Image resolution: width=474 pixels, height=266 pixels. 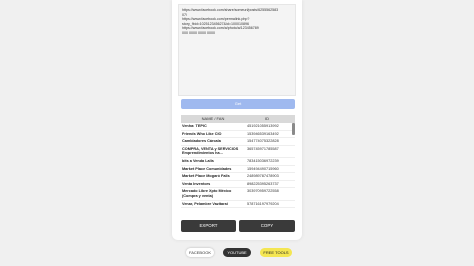 What do you see at coordinates (206, 176) in the screenshot?
I see `row-name: Market Place Mogaró Falls` at bounding box center [206, 176].